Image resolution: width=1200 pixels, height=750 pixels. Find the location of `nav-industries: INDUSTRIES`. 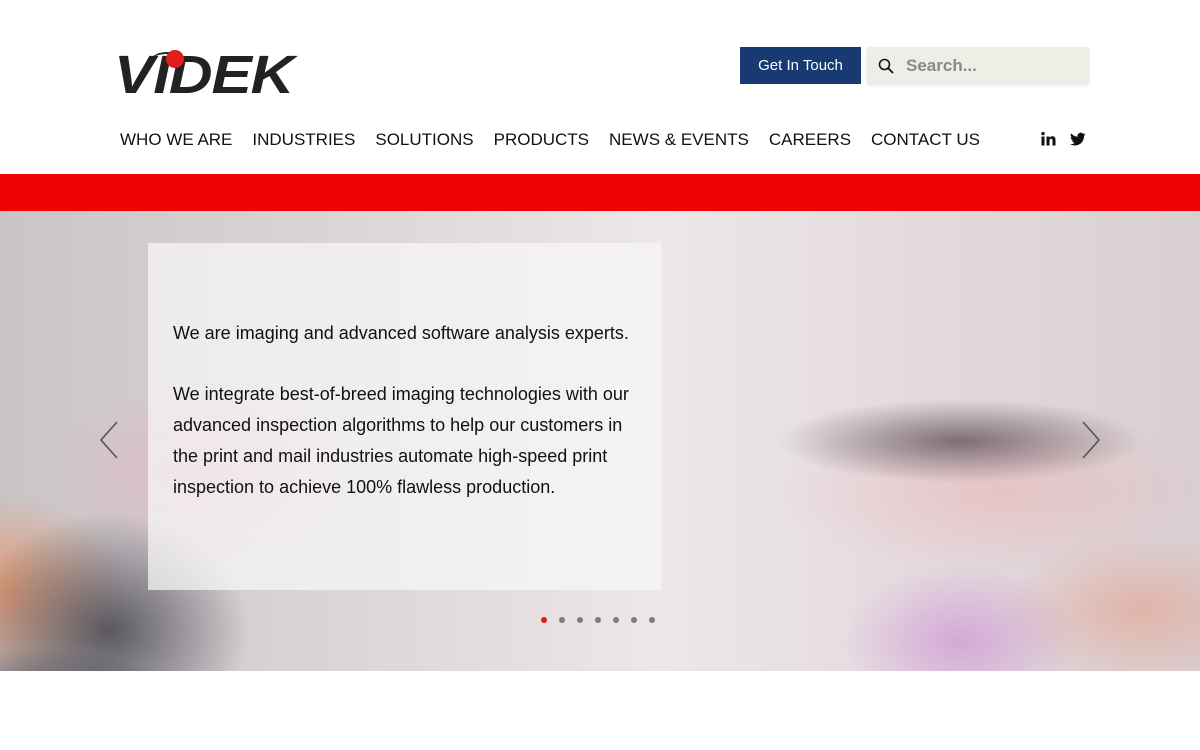

nav-industries: INDUSTRIES is located at coordinates (303, 140).